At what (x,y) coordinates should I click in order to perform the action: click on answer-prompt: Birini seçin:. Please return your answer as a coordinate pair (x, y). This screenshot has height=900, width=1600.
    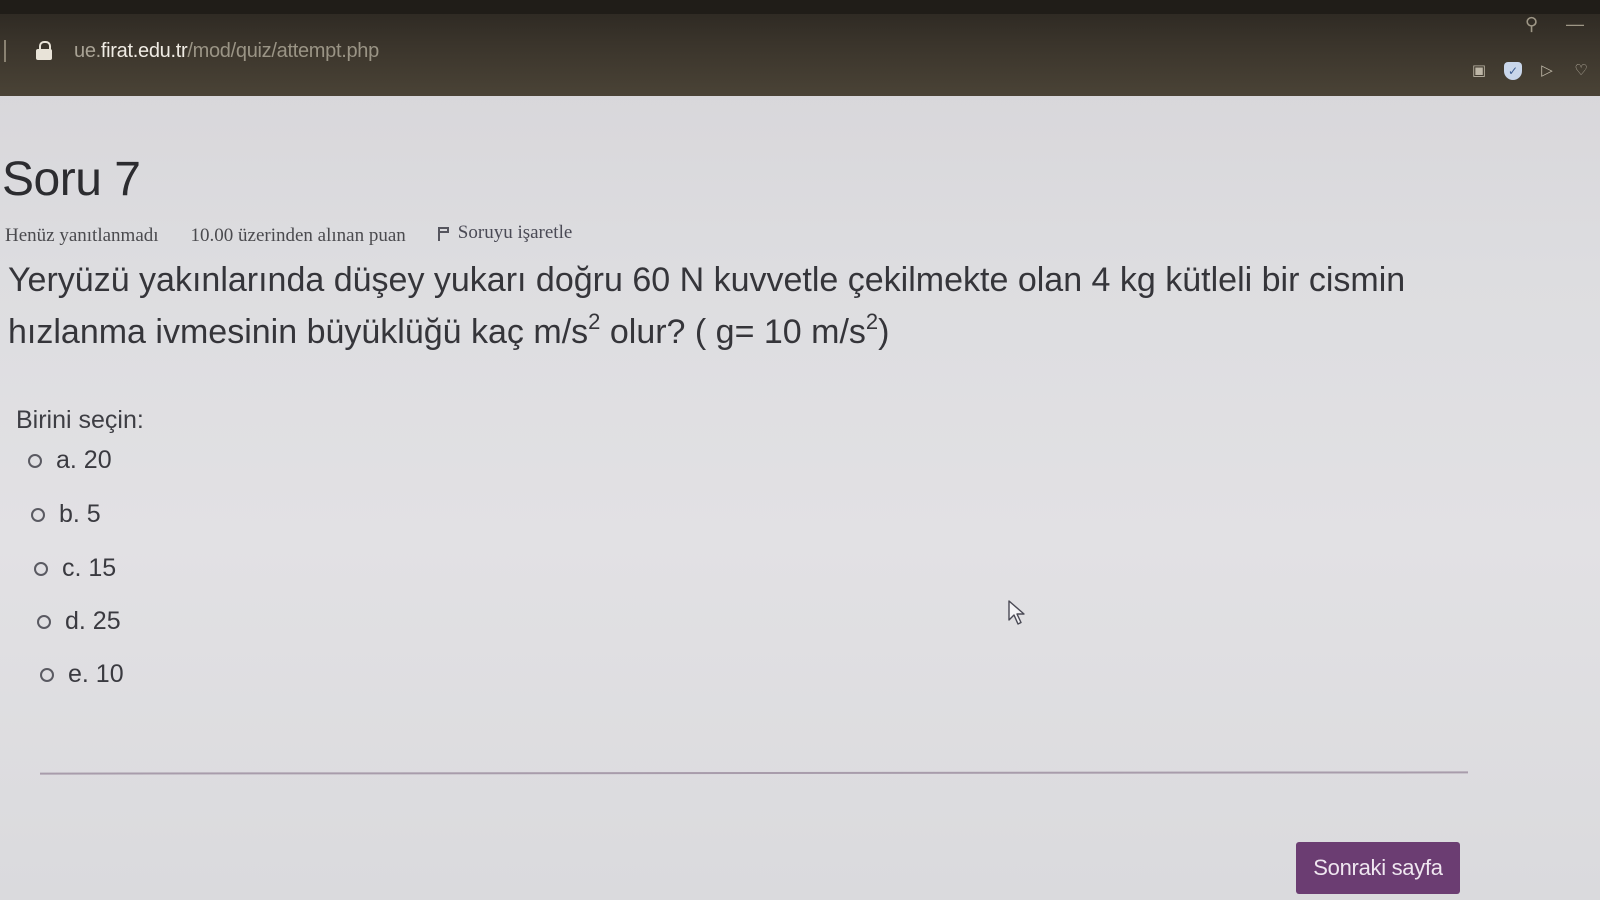
    Looking at the image, I should click on (80, 420).